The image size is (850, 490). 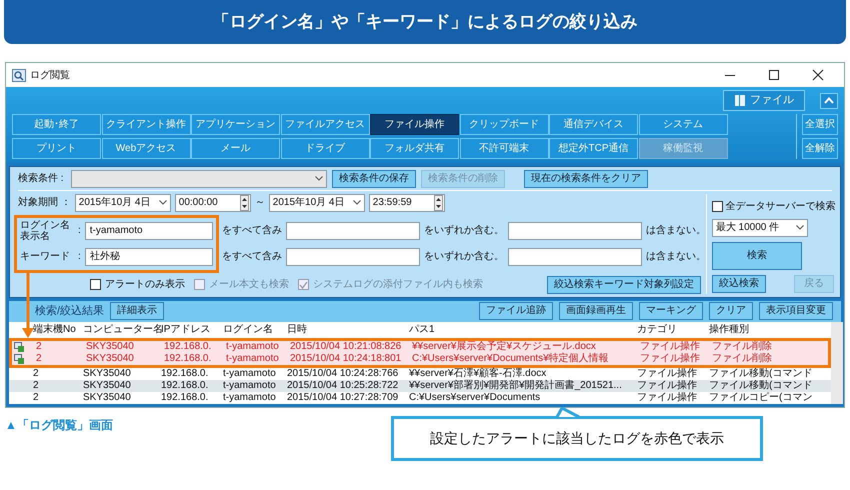 What do you see at coordinates (198, 203) in the screenshot?
I see `time-value: 00:00:00` at bounding box center [198, 203].